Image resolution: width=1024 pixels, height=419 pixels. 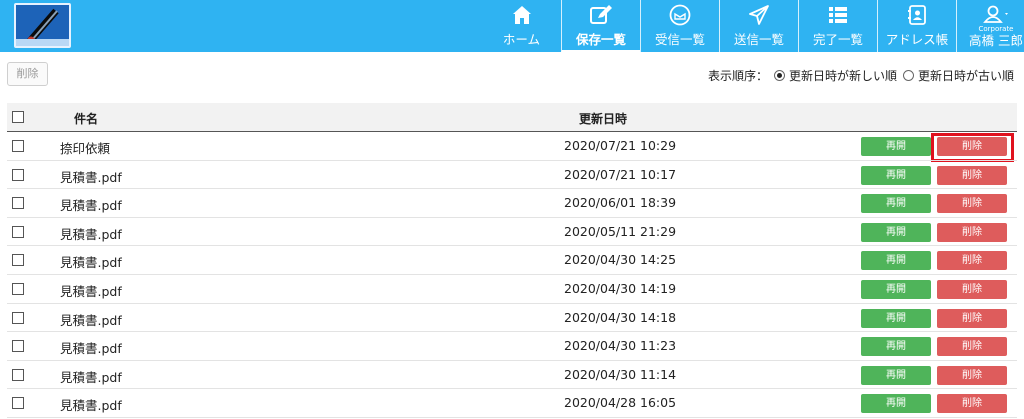 I want to click on sort-oldest-label: 更新日時が古い順, so click(x=966, y=75).